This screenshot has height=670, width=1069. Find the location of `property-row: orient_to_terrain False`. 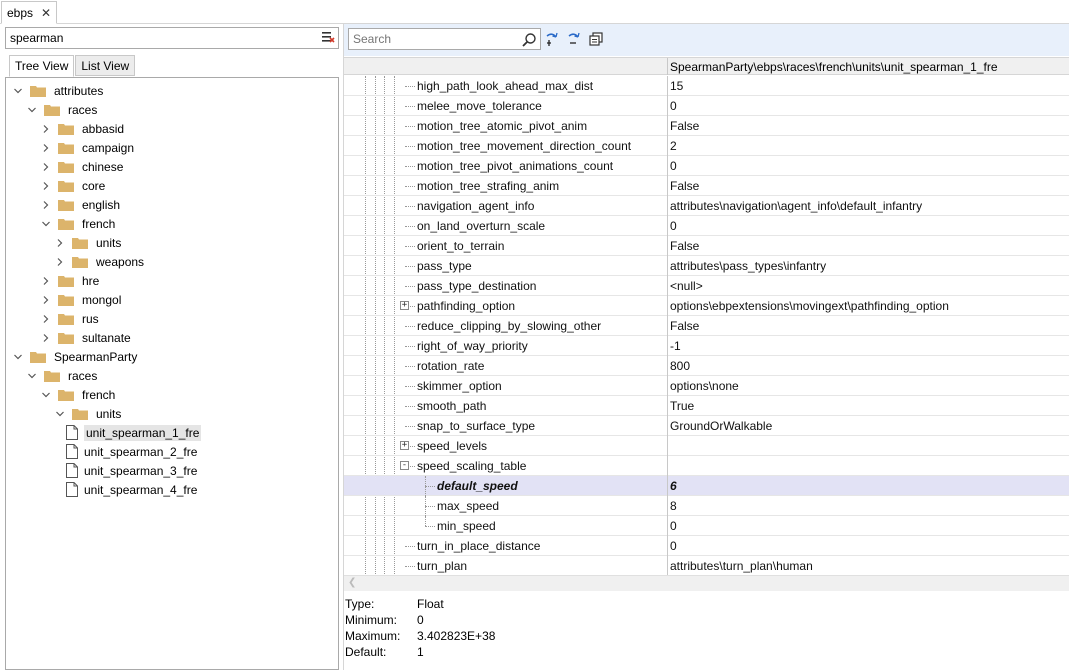

property-row: orient_to_terrain False is located at coordinates (706, 246).